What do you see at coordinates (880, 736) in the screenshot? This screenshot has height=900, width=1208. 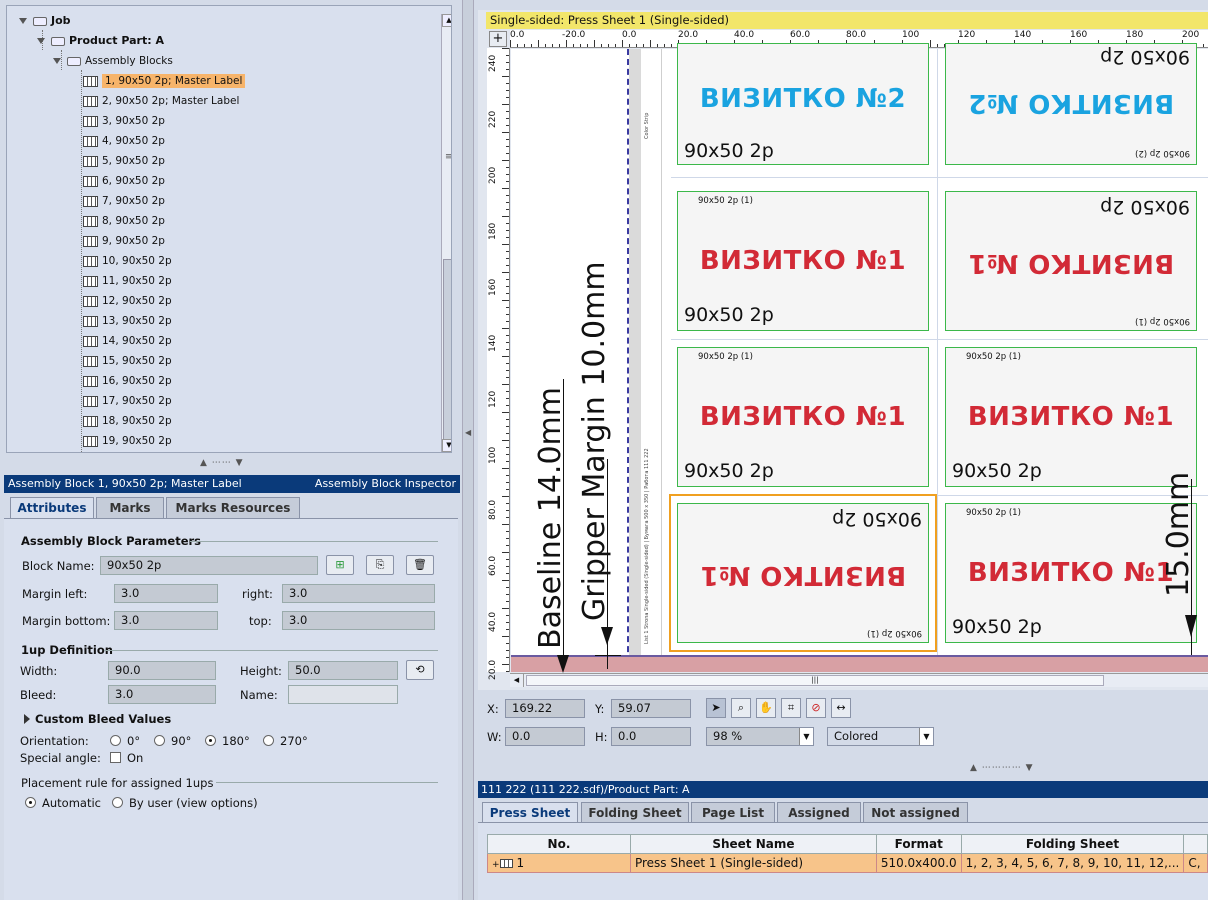 I see `view-mode-select: Colored ▼` at bounding box center [880, 736].